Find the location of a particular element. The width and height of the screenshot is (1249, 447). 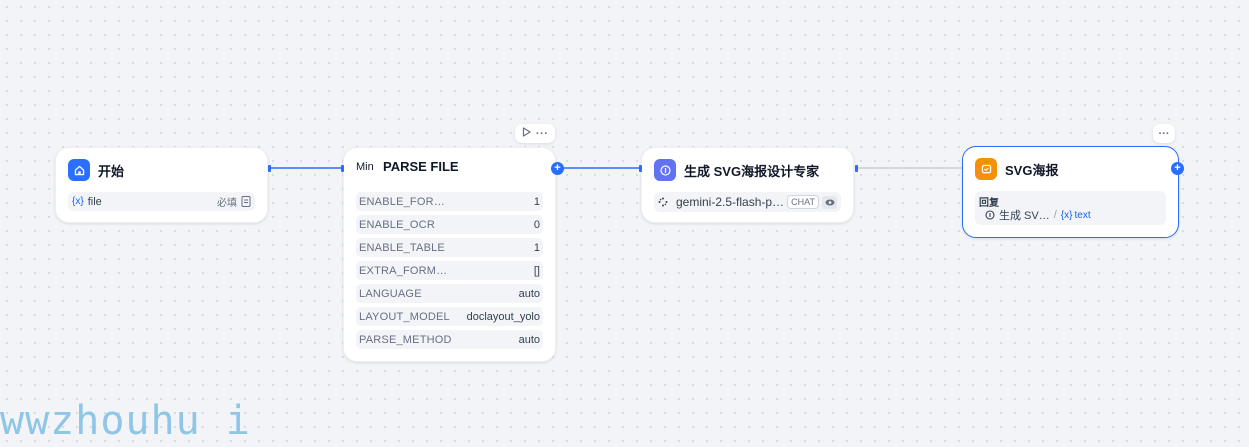

llm-node: 生成 SVG海报设计专家 gemini-2.5-flash-p… CHAT is located at coordinates (747, 185).